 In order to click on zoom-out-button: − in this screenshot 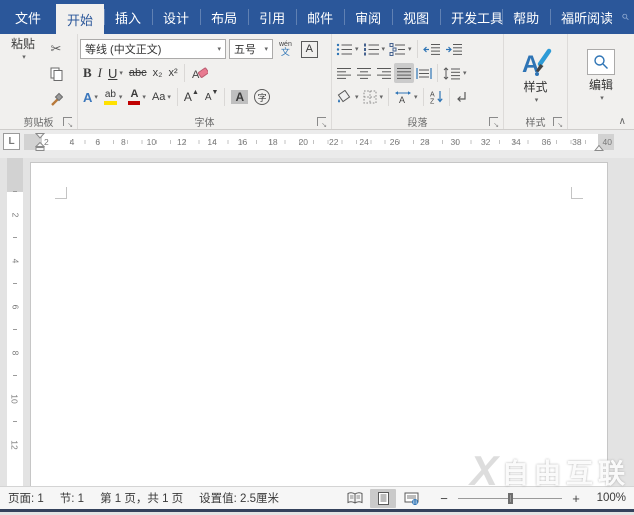, I will do `click(444, 498)`.